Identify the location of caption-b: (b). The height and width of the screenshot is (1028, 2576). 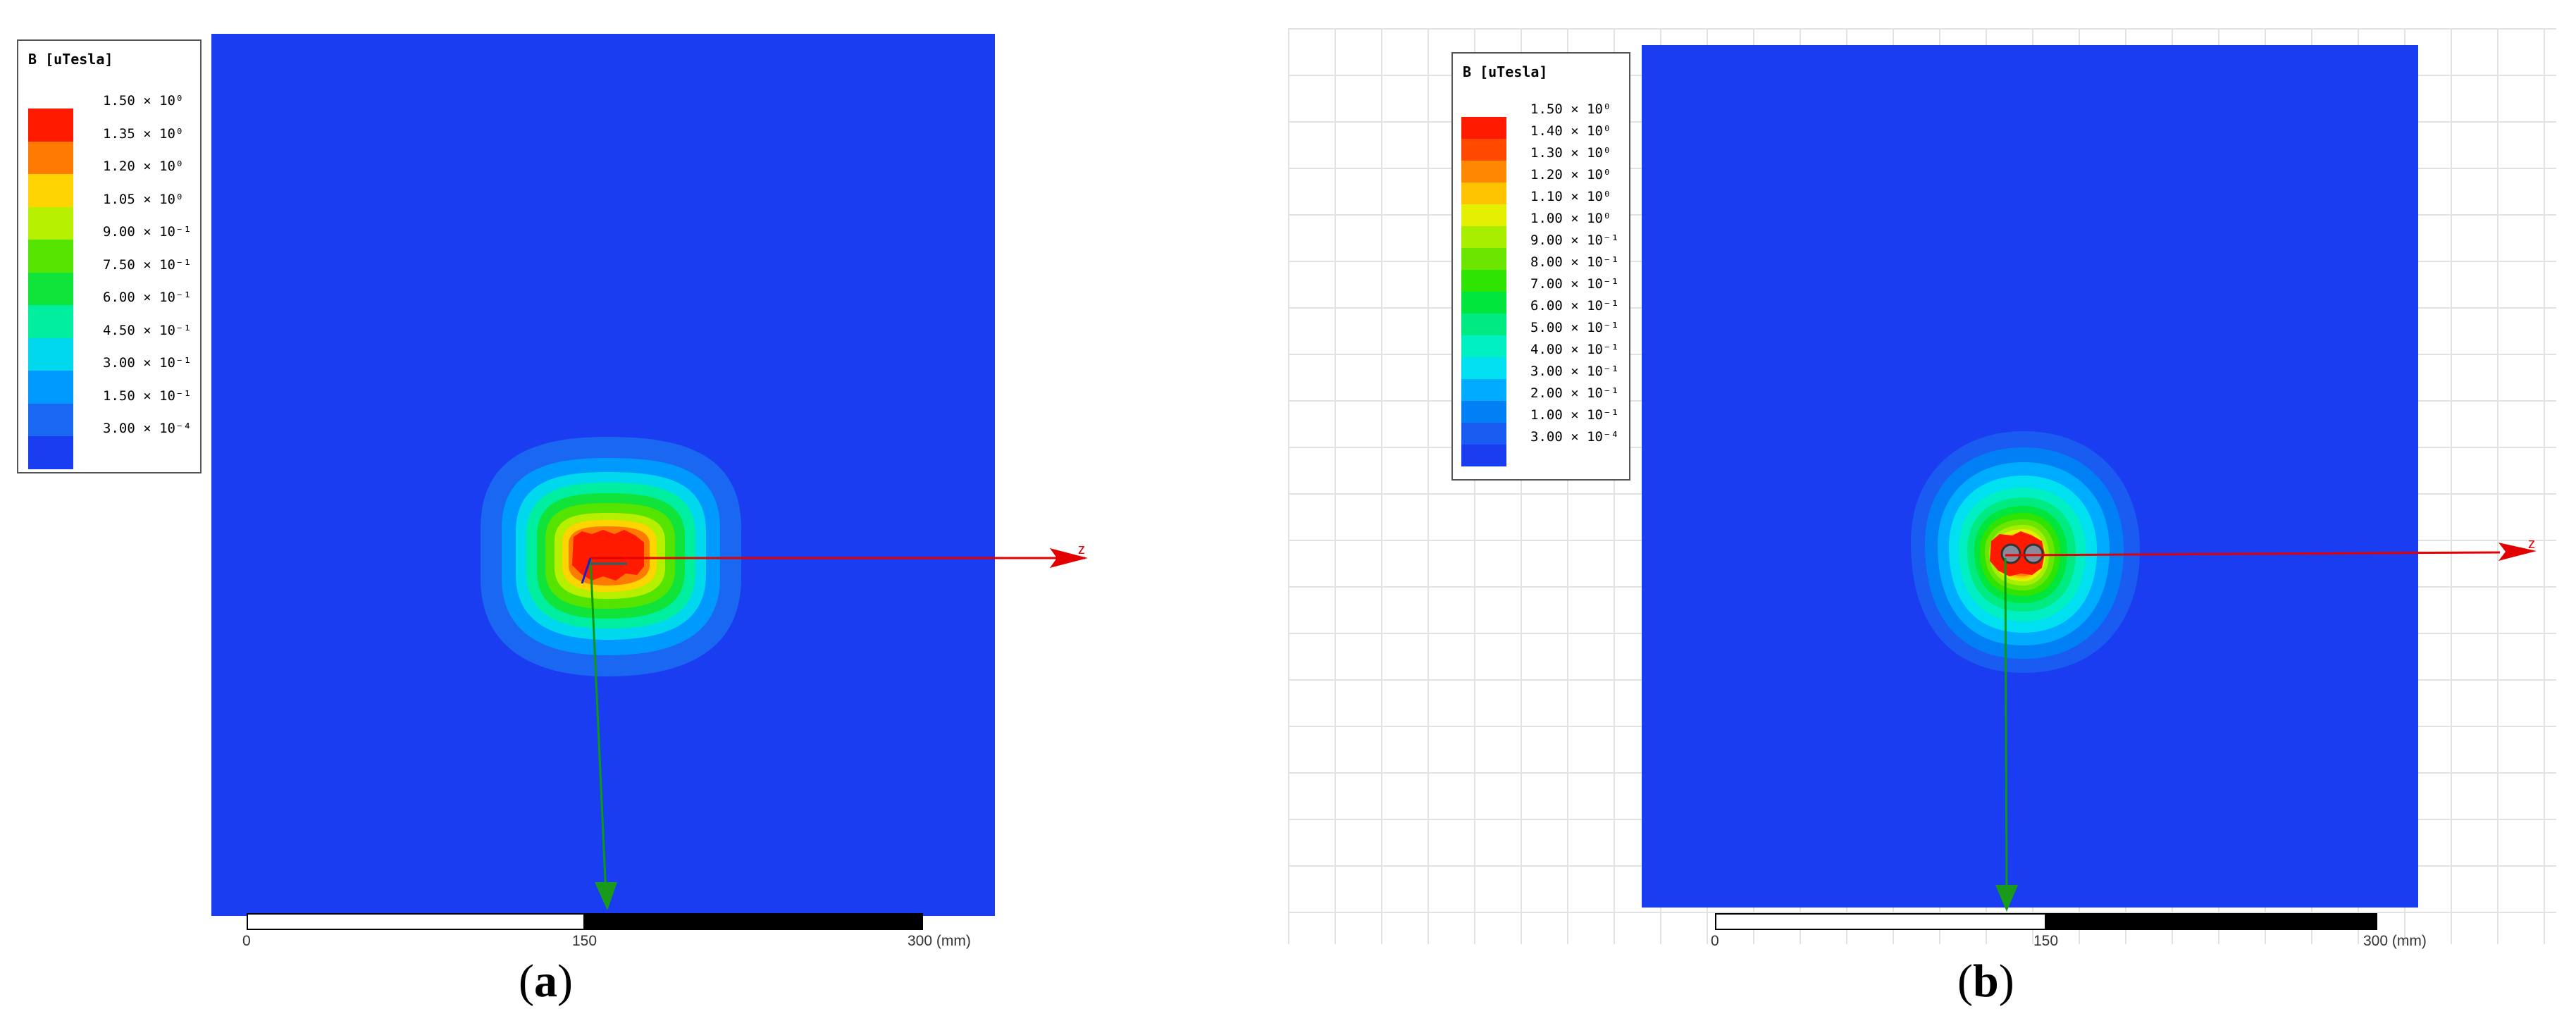
(1985, 981).